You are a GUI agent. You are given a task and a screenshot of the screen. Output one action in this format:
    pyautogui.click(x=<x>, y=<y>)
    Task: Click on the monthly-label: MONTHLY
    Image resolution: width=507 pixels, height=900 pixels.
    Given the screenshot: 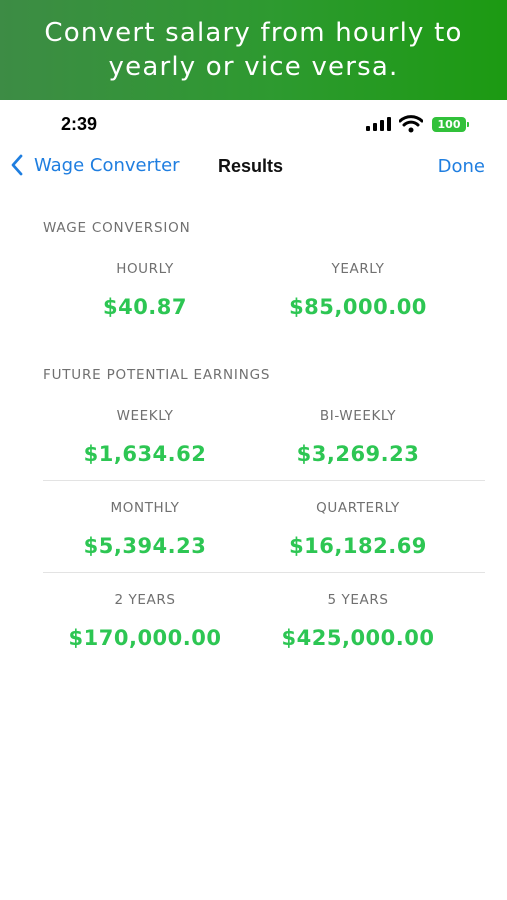 What is the action you would take?
    pyautogui.click(x=145, y=508)
    